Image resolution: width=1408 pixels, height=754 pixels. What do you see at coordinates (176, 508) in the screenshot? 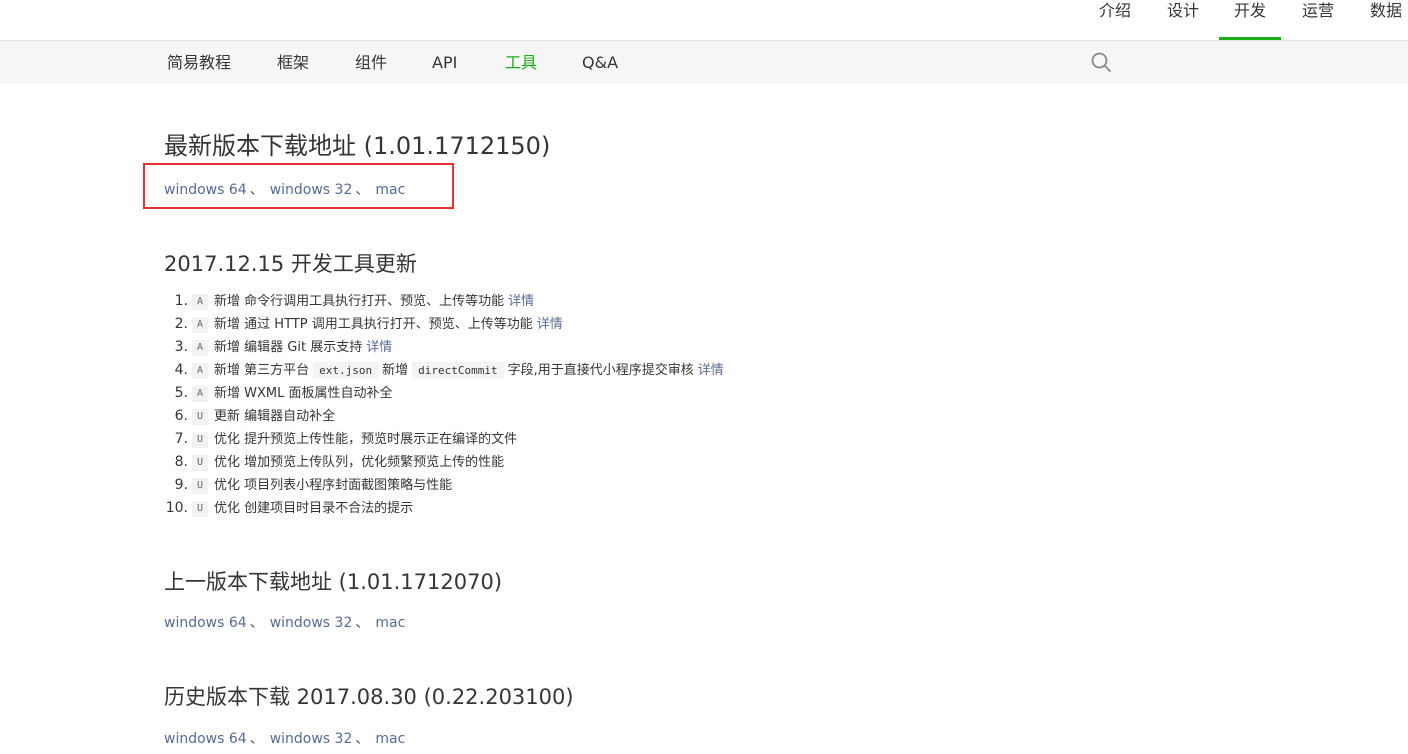
I see `list-number: 10.` at bounding box center [176, 508].